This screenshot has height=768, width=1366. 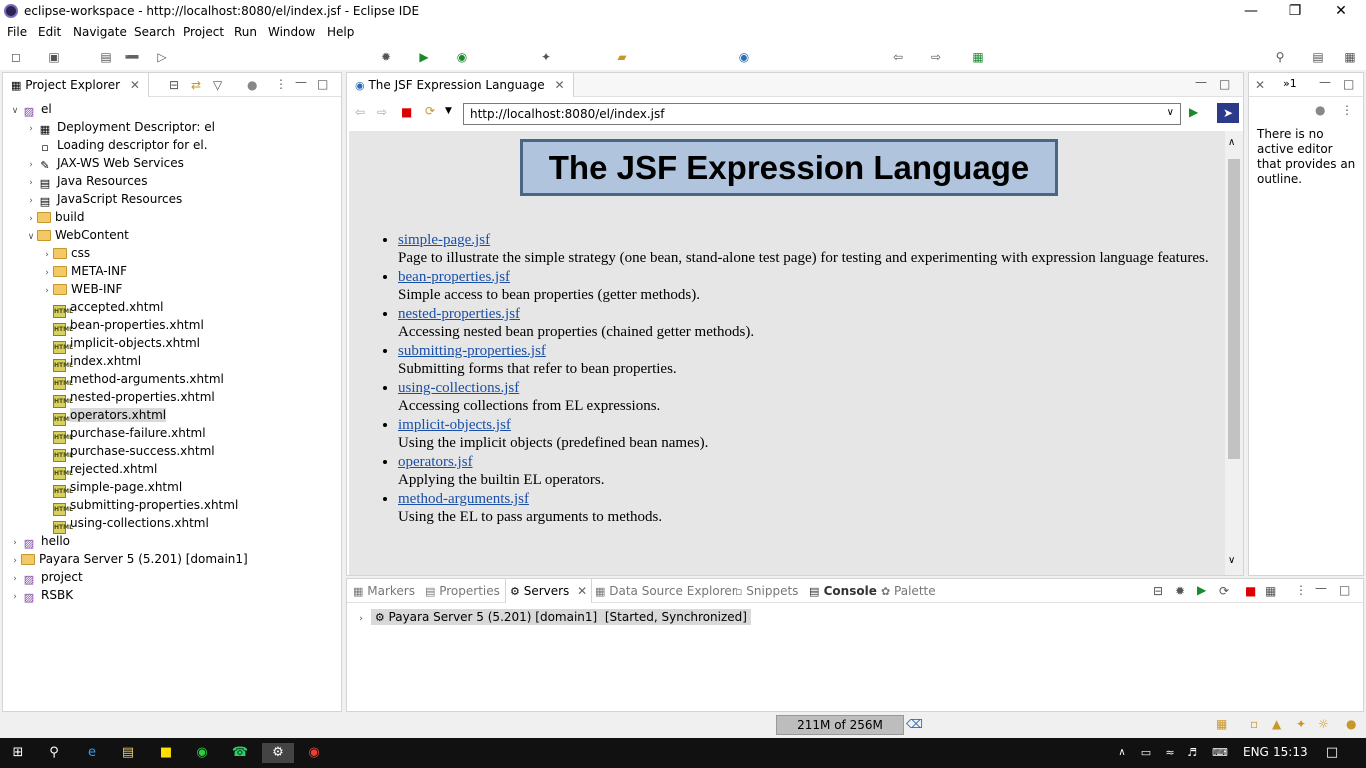 What do you see at coordinates (1301, 724) in the screenshot?
I see `wand-icon: ✦` at bounding box center [1301, 724].